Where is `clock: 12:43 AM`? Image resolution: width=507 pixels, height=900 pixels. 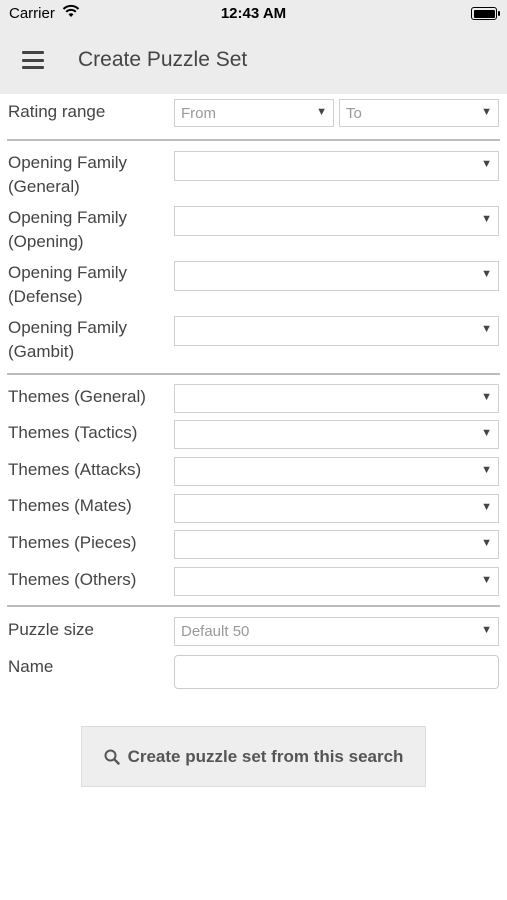
clock: 12:43 AM is located at coordinates (253, 13).